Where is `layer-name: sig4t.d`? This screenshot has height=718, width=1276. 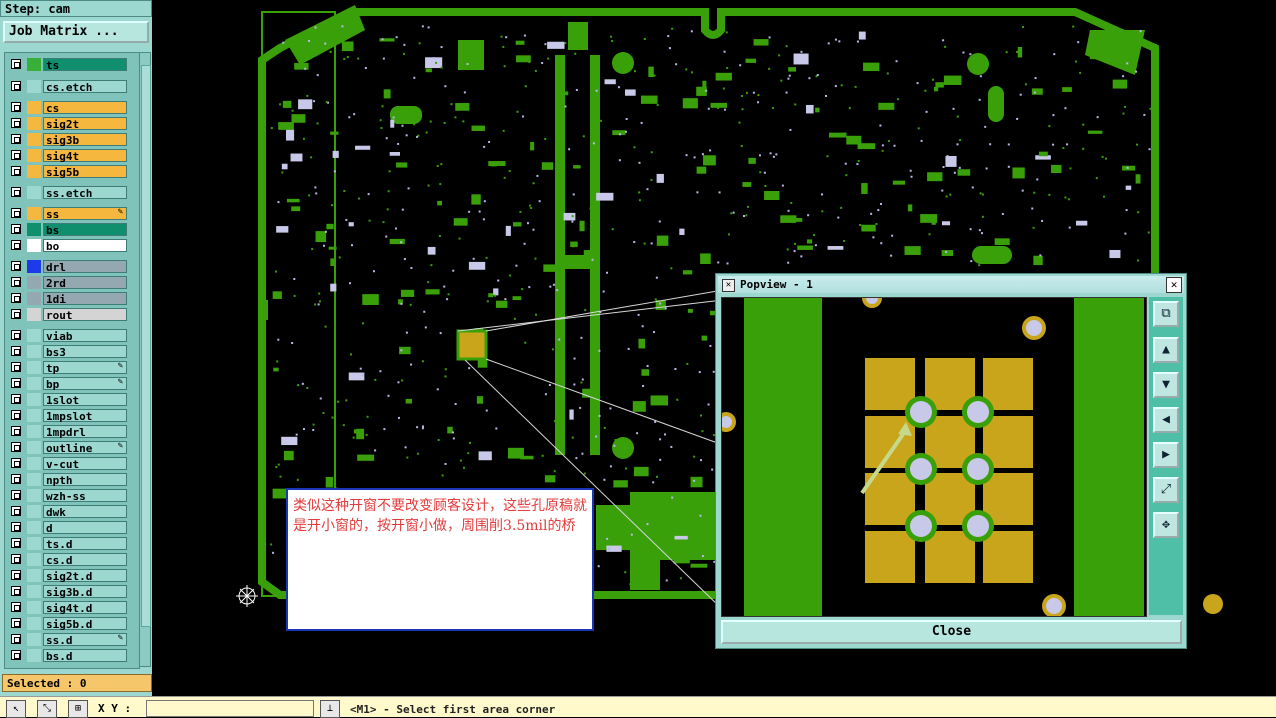
layer-name: sig4t.d is located at coordinates (85, 608).